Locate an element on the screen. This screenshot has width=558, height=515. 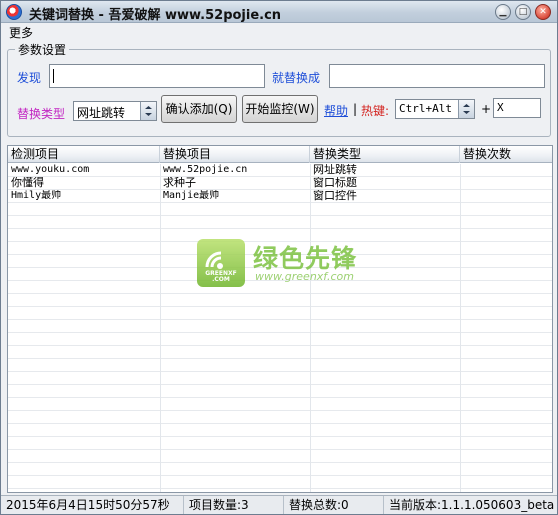
column-header-type: 替换类型 is located at coordinates (385, 154).